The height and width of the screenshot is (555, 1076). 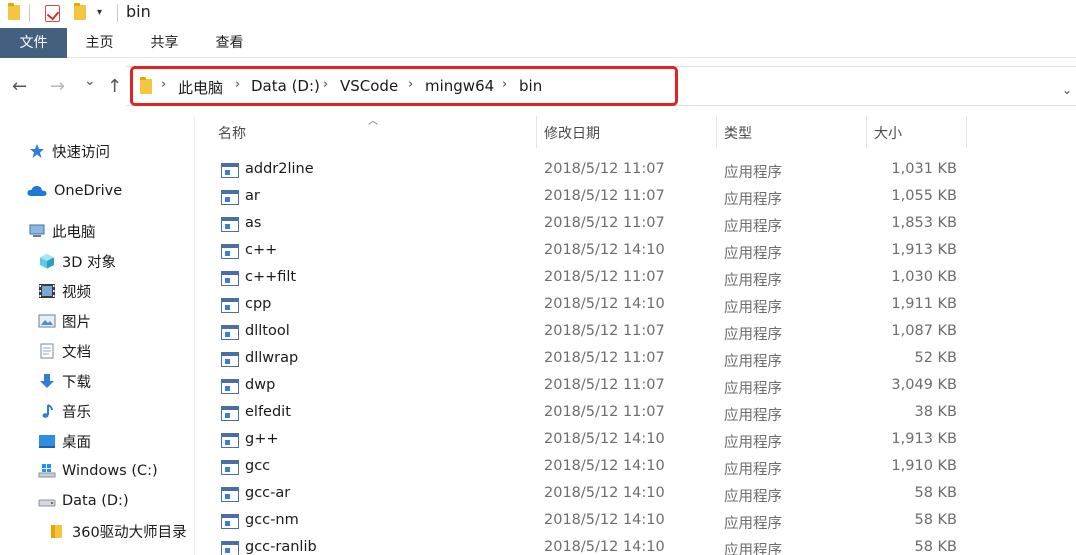 What do you see at coordinates (281, 547) in the screenshot?
I see `file-name: gcc-ranlib` at bounding box center [281, 547].